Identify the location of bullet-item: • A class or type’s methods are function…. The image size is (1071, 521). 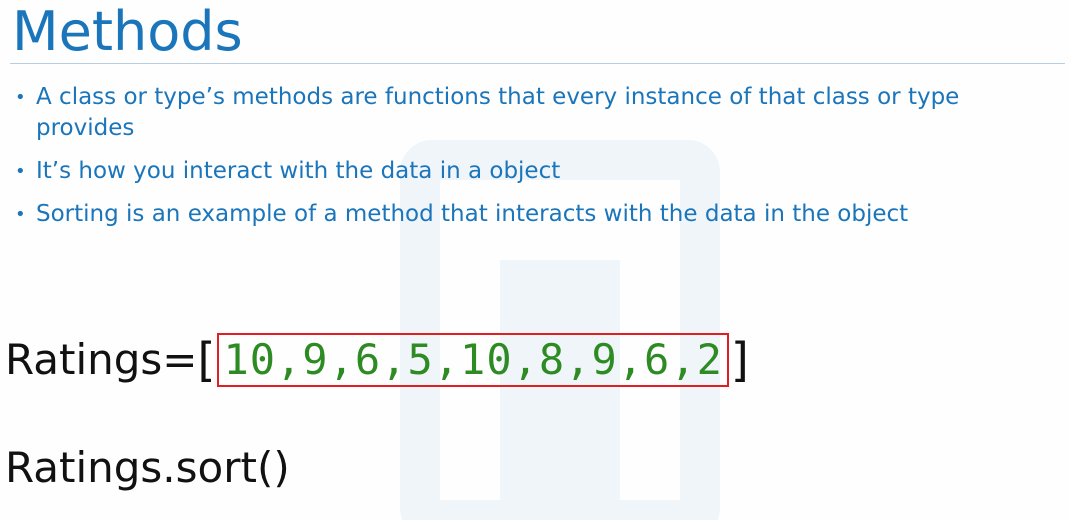
(537, 113).